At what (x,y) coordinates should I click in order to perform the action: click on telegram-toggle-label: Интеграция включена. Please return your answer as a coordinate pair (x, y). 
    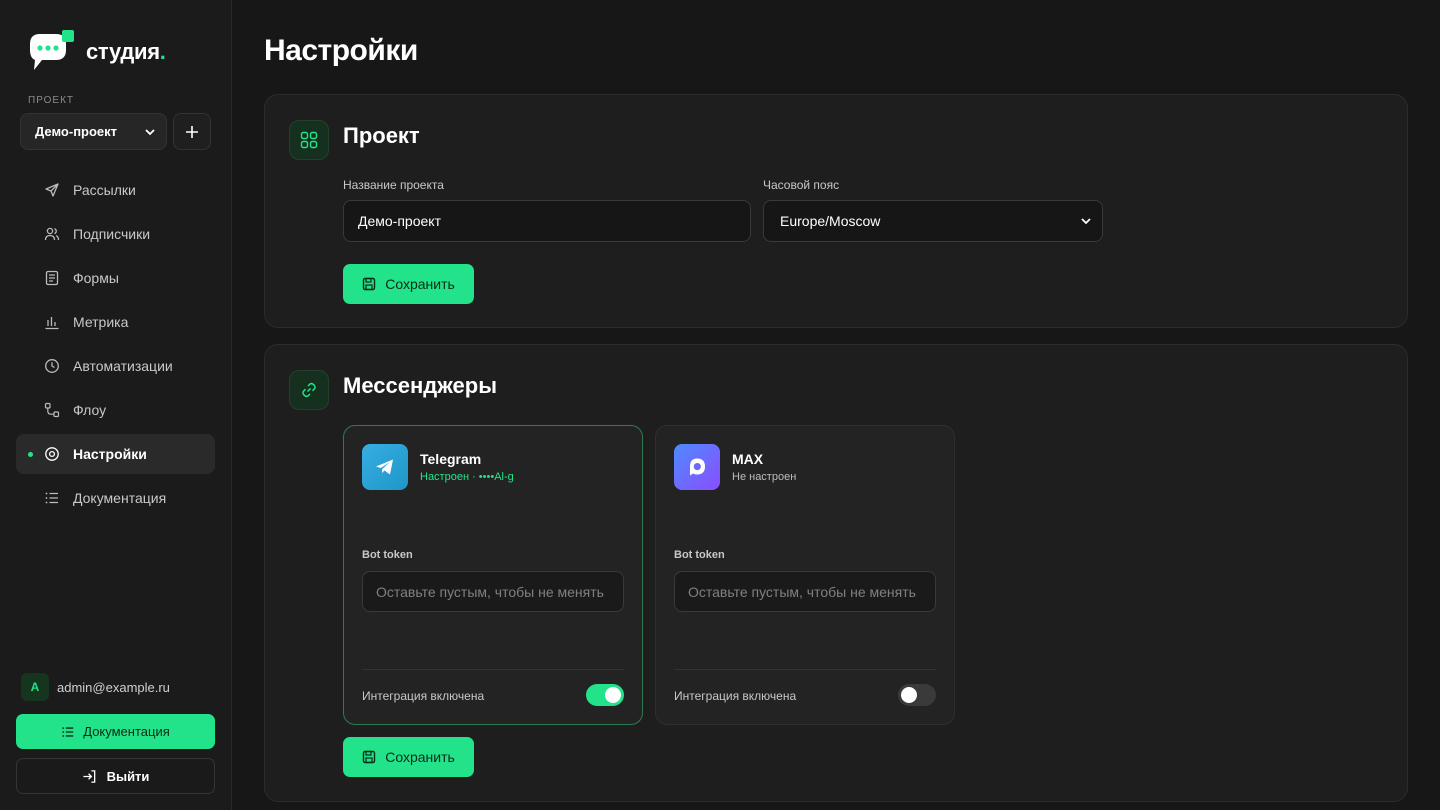
    Looking at the image, I should click on (423, 696).